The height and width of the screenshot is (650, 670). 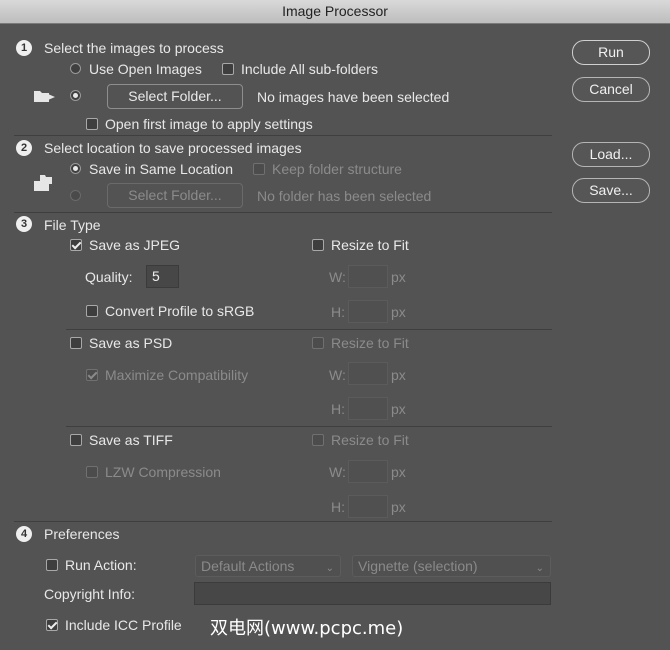 What do you see at coordinates (368, 408) in the screenshot?
I see `psd-height-input` at bounding box center [368, 408].